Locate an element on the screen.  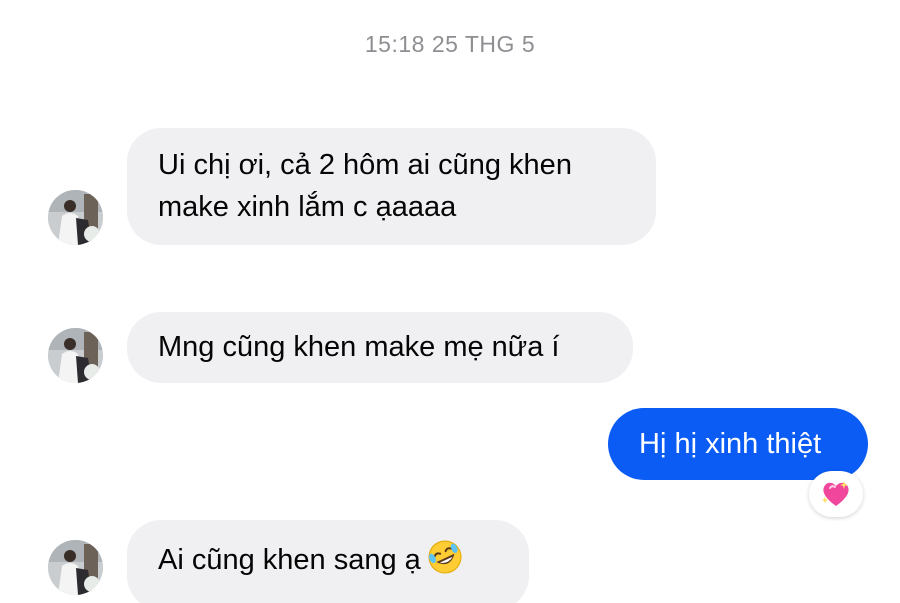
incoming-message-bubble: Mng cũng khen make mẹ nữa í is located at coordinates (380, 347).